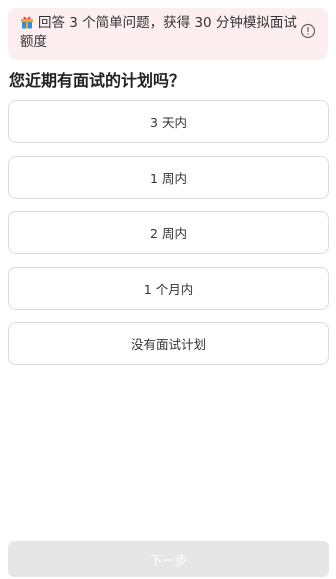  What do you see at coordinates (168, 559) in the screenshot?
I see `next-button: 下一步` at bounding box center [168, 559].